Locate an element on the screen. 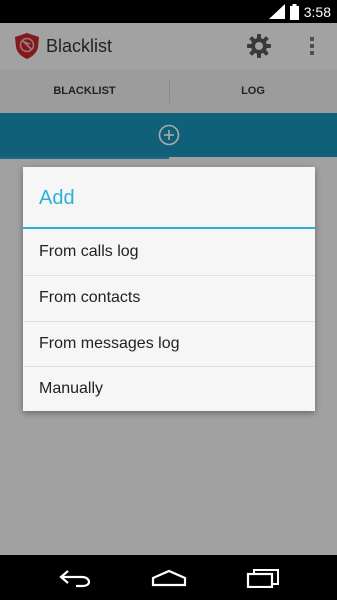  from-calls-log-item: From calls log is located at coordinates (169, 252).